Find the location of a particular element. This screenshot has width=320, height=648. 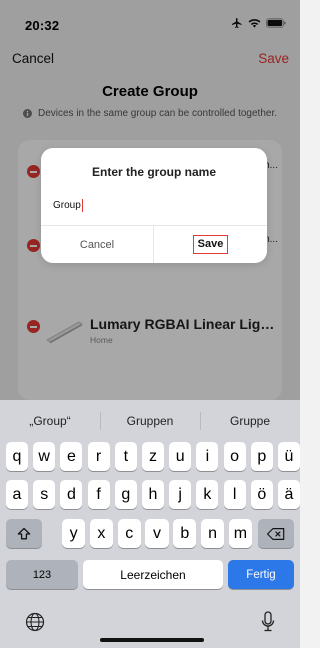

key-f: f is located at coordinates (98, 494).